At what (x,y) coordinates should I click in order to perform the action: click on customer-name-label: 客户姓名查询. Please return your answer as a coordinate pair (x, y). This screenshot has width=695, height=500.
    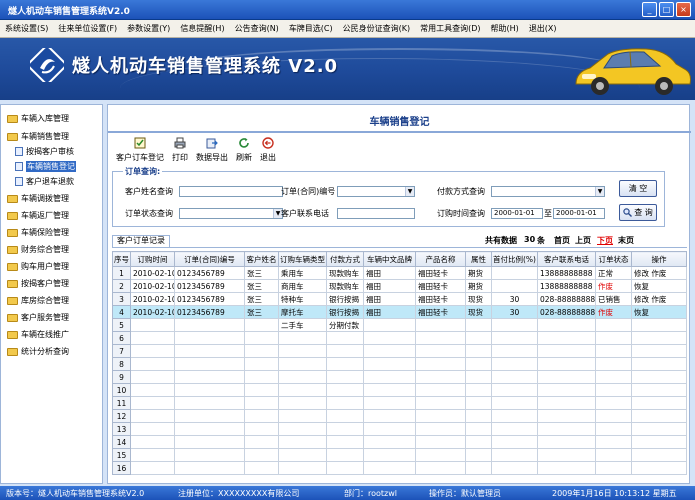
    Looking at the image, I should click on (149, 191).